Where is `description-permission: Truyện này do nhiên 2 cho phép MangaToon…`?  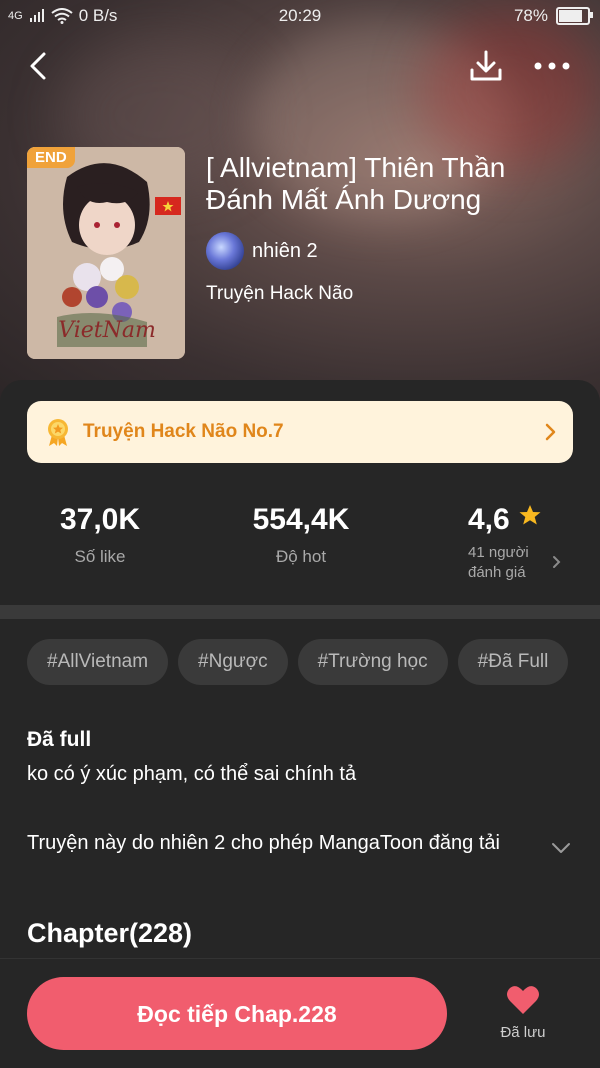 description-permission: Truyện này do nhiên 2 cho phép MangaToon… is located at coordinates (263, 843).